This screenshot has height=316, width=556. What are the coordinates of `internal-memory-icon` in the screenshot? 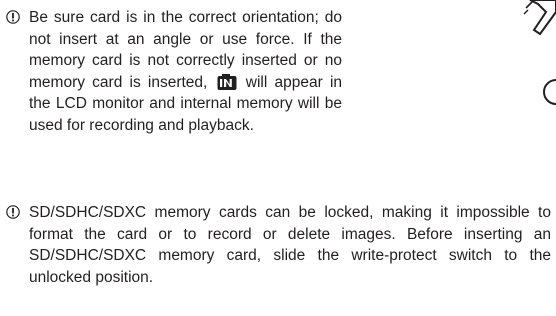 It's located at (227, 81).